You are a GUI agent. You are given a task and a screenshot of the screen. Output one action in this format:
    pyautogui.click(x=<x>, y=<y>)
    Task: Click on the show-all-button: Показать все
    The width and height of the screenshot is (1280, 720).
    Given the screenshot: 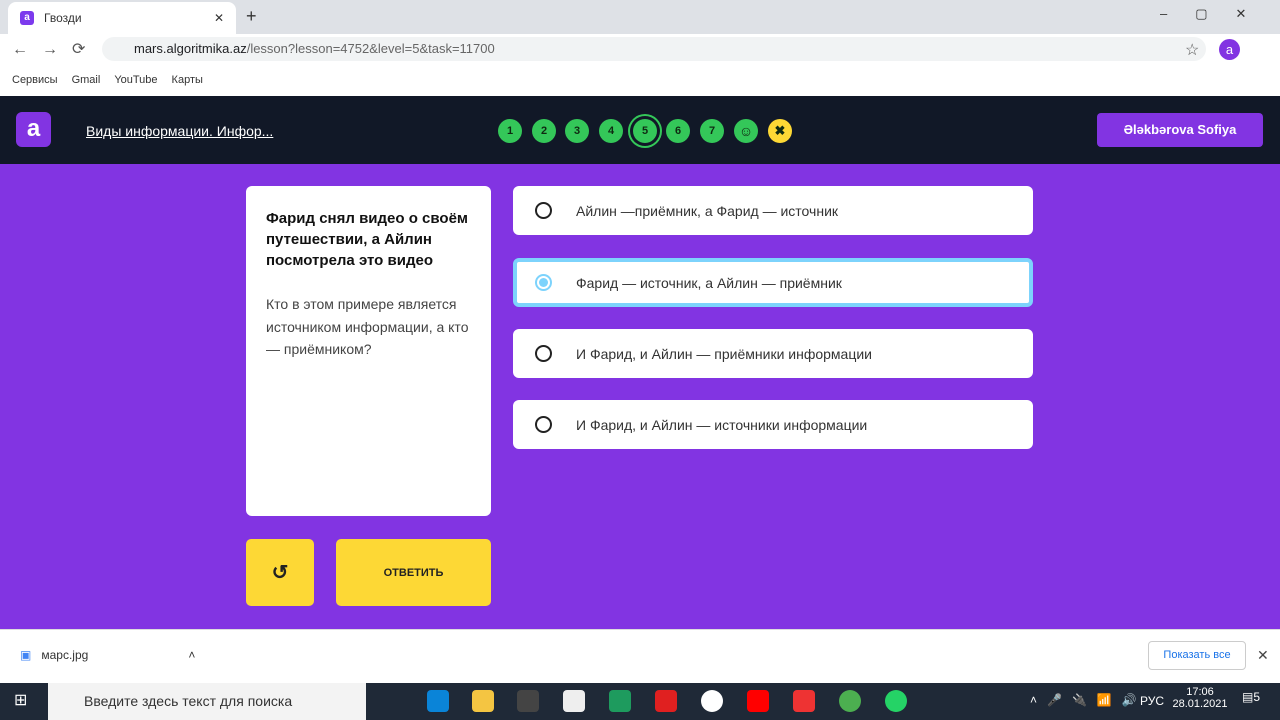 What is the action you would take?
    pyautogui.click(x=1197, y=655)
    